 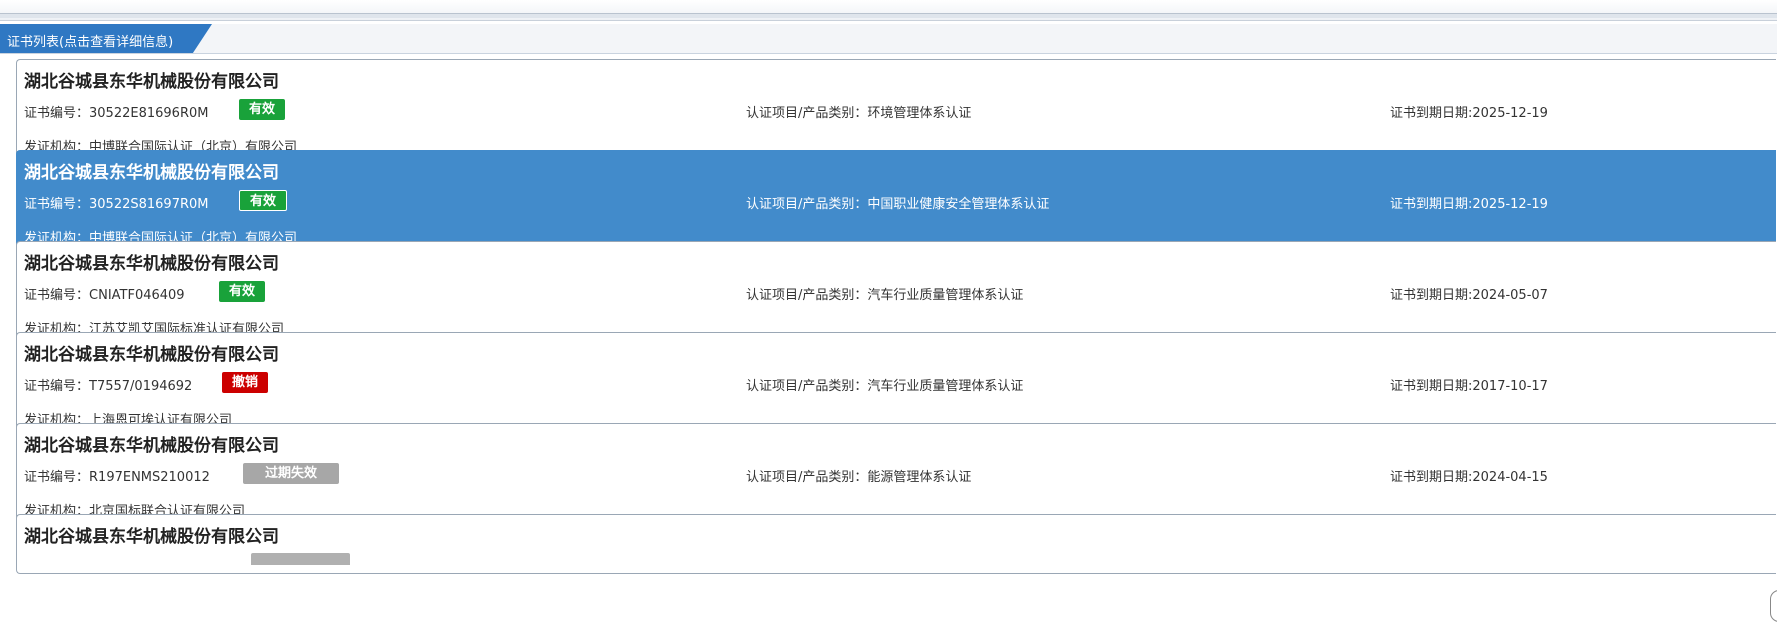 I want to click on cert-number-value: R197ENMS210012, so click(x=149, y=477).